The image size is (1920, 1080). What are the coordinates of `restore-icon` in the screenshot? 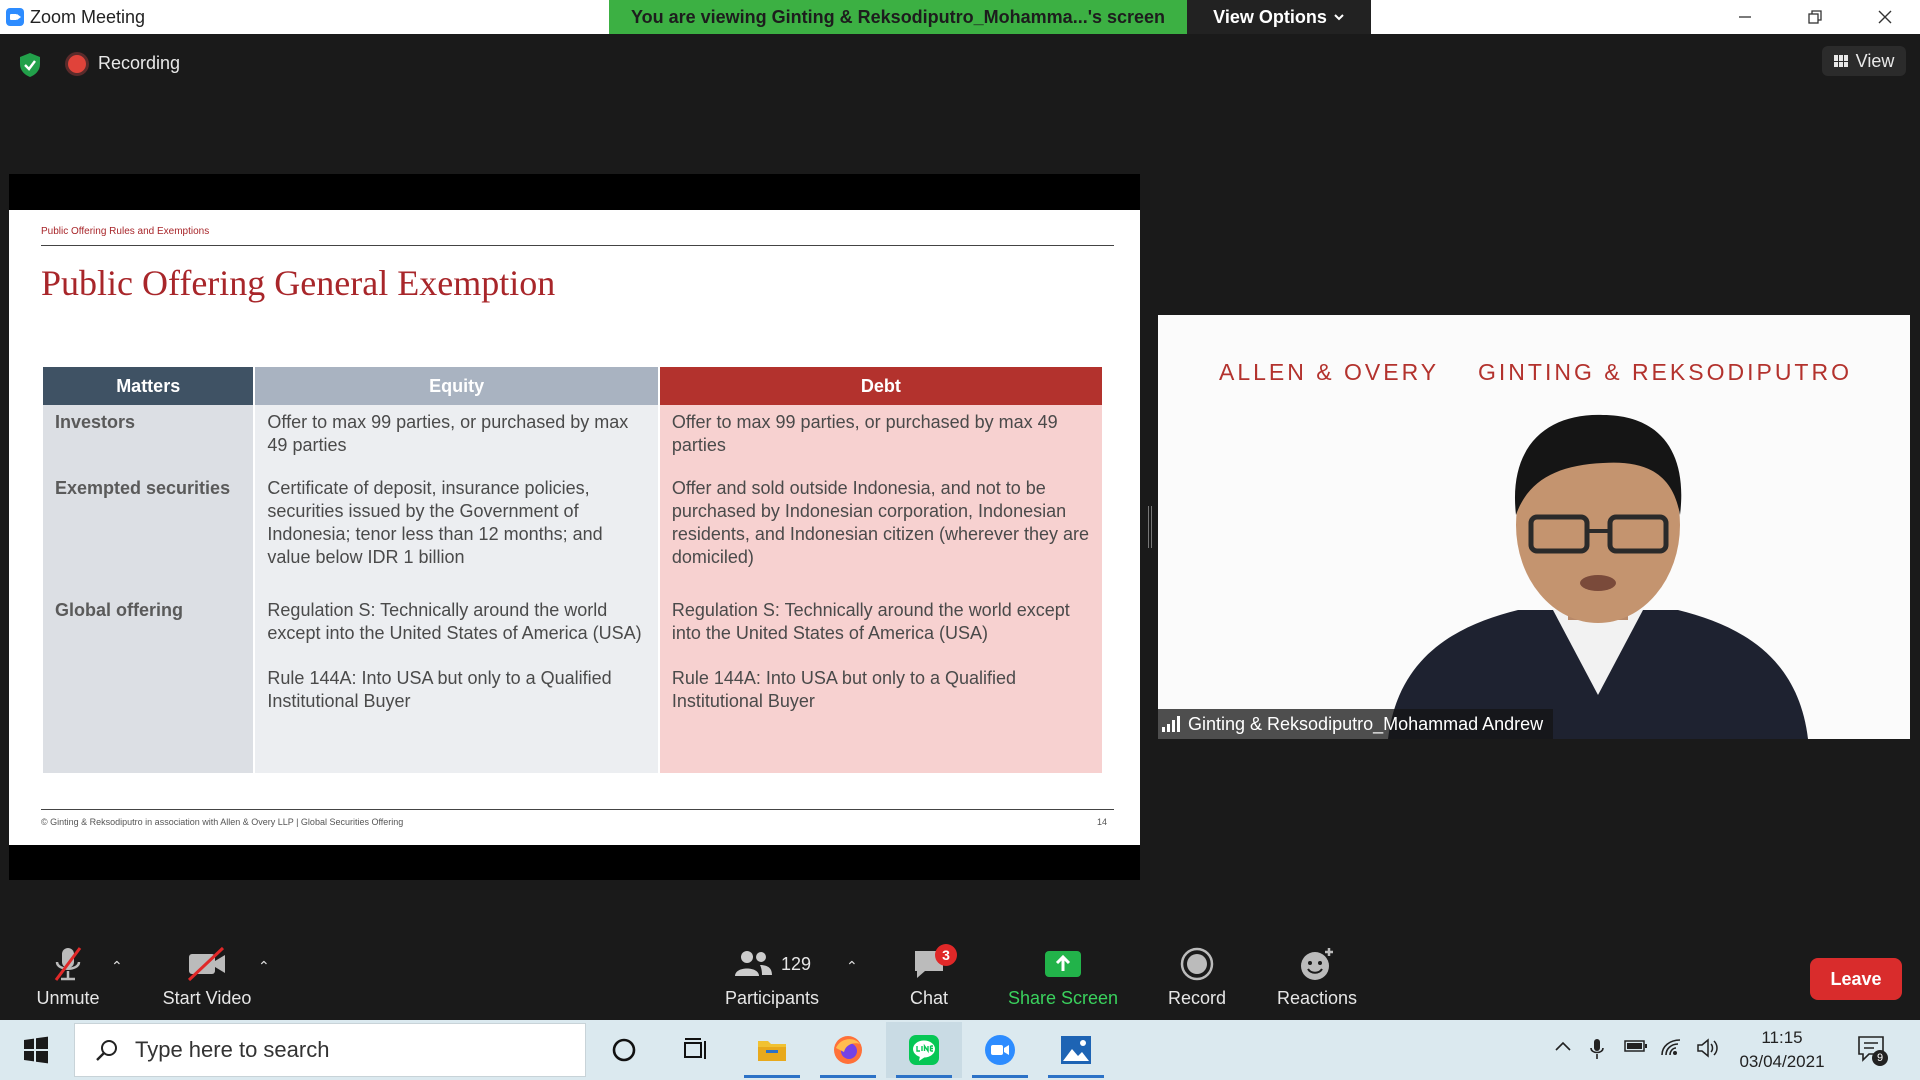 It's located at (1815, 17).